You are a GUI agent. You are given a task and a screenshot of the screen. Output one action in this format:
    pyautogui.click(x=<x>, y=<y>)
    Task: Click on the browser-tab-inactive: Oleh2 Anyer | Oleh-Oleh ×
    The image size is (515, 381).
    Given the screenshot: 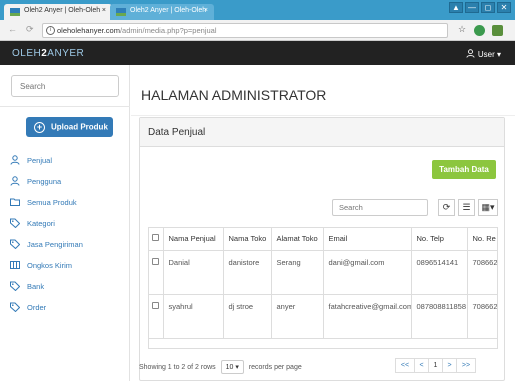 What is the action you would take?
    pyautogui.click(x=162, y=12)
    